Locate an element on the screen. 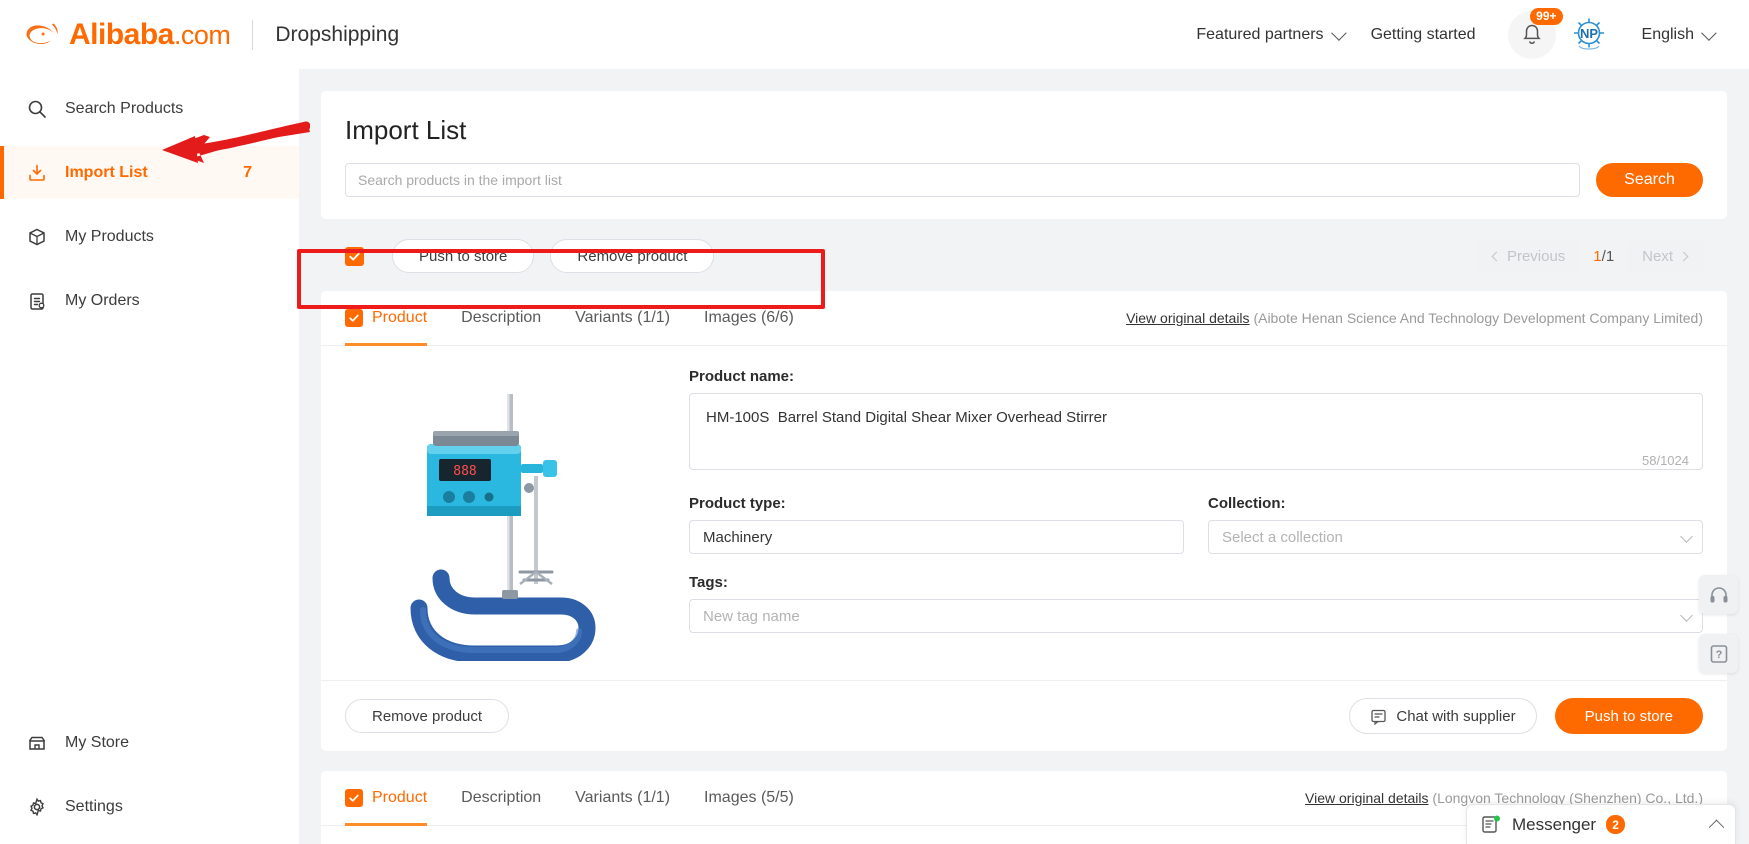 This screenshot has height=844, width=1749. clipboard-icon is located at coordinates (37, 301).